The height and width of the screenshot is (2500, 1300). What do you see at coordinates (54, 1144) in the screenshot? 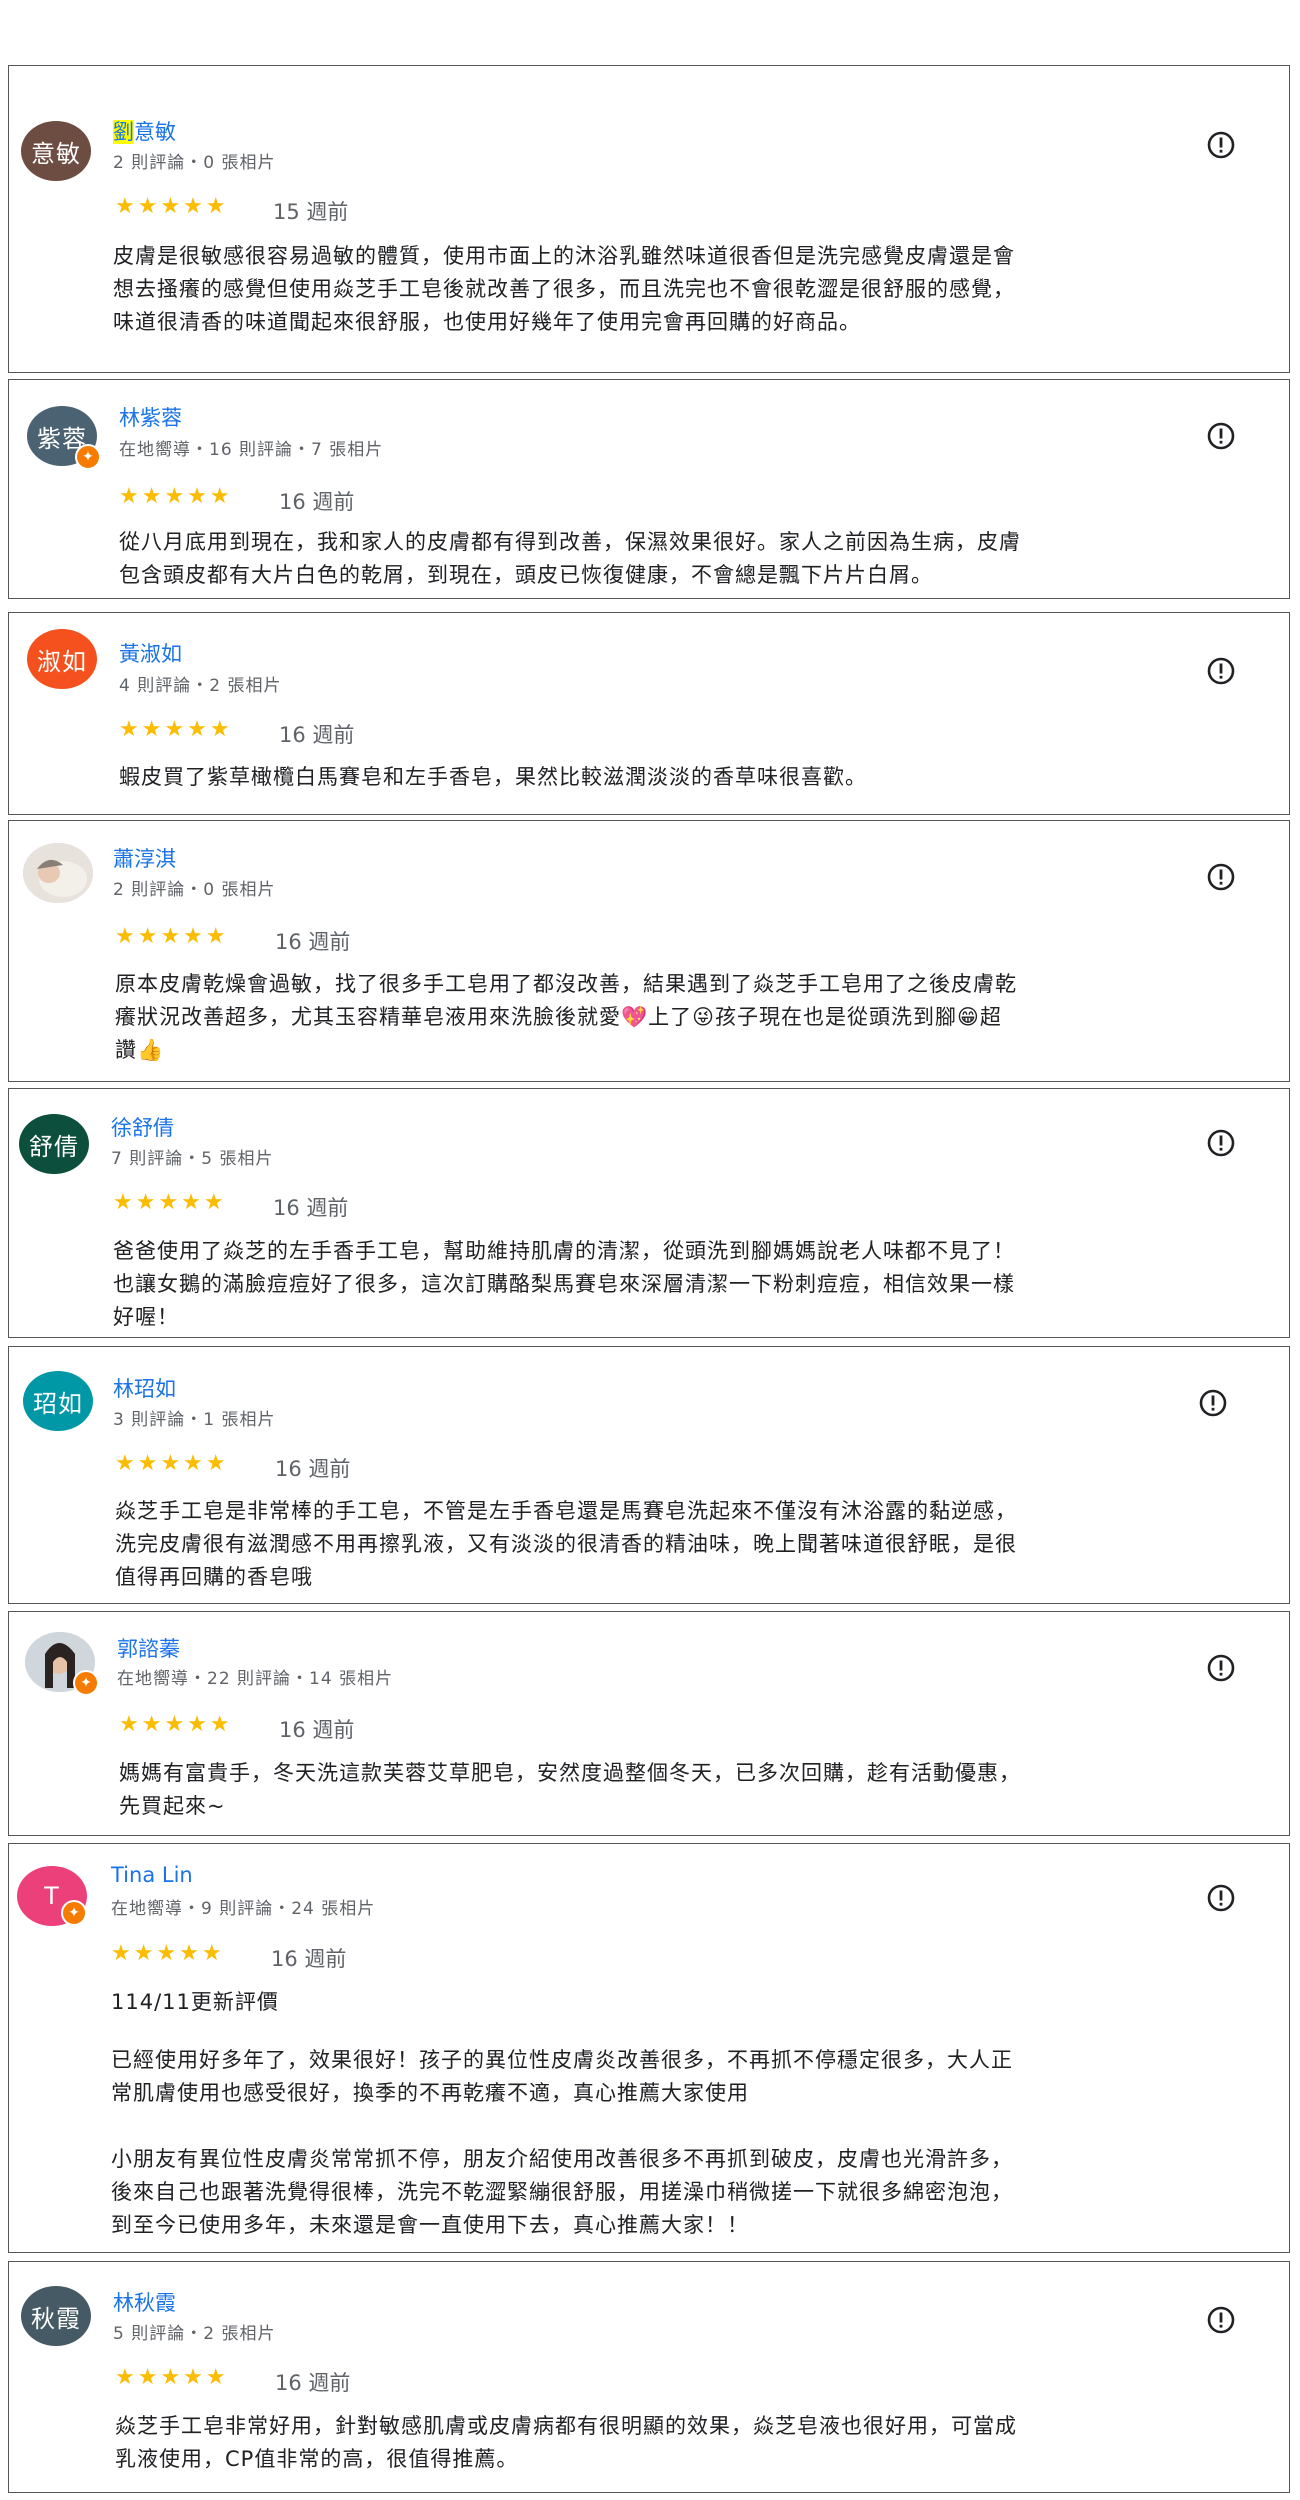
I see `avatar: 舒倩` at bounding box center [54, 1144].